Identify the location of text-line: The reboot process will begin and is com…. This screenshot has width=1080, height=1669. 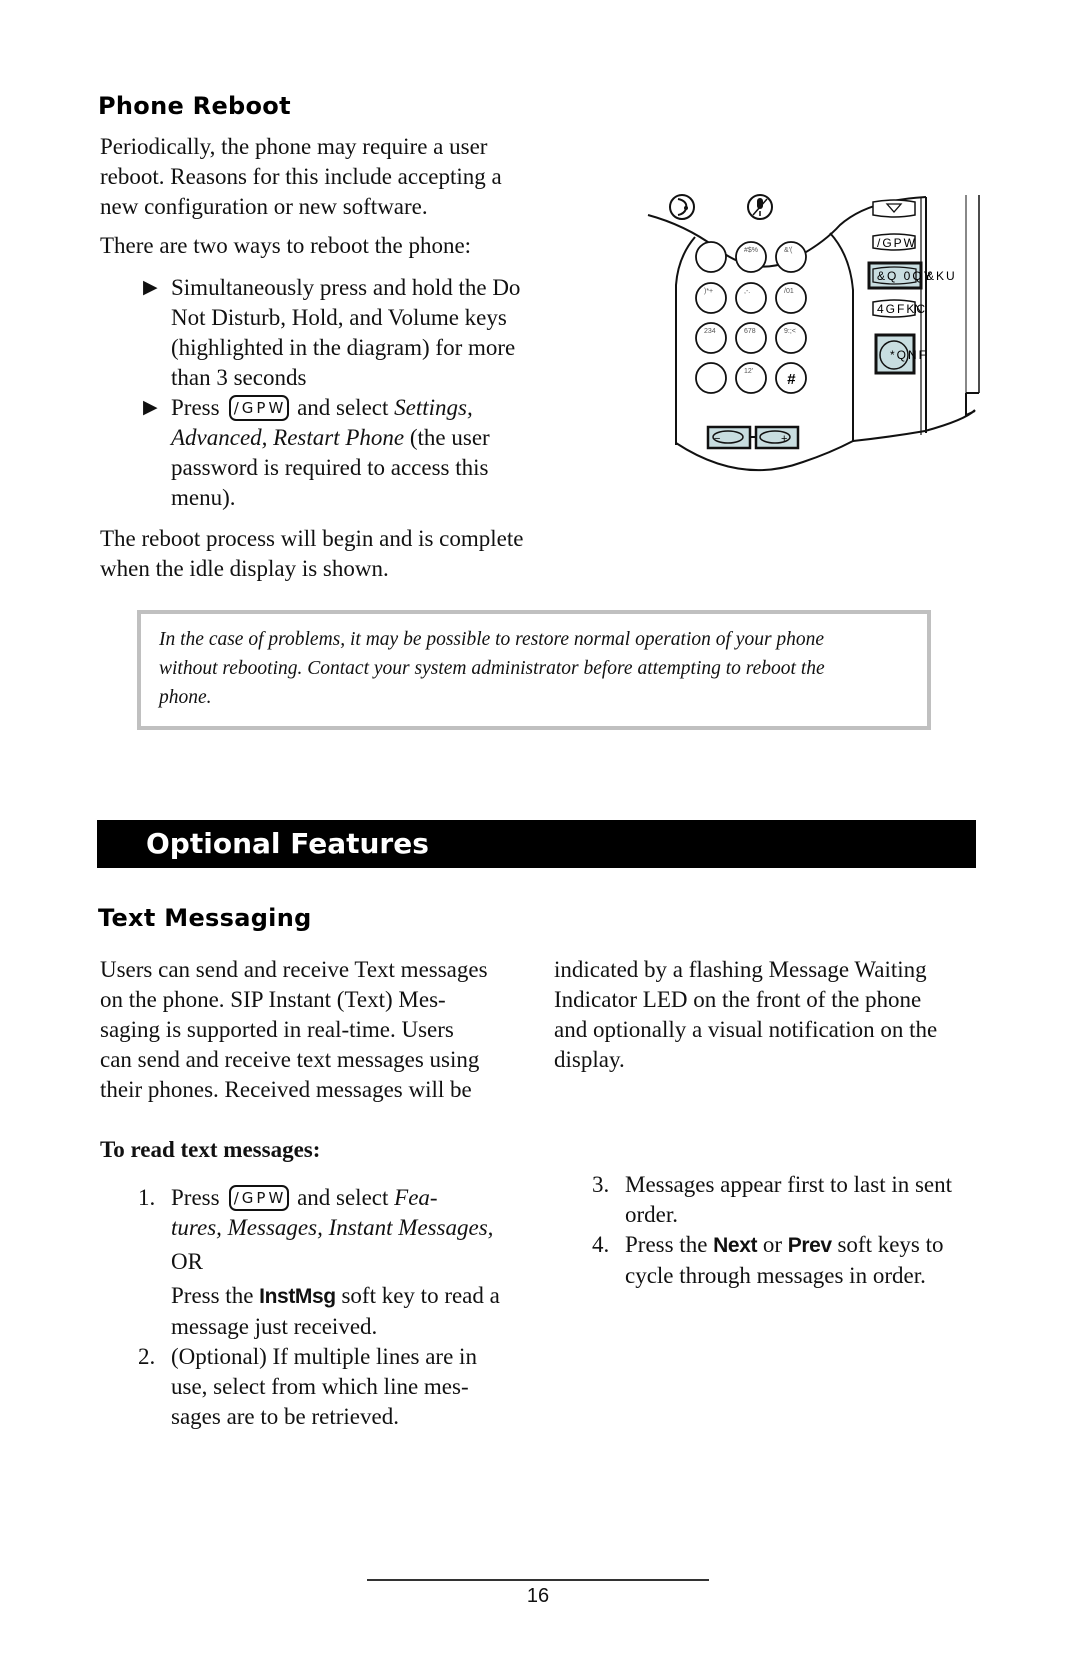
(312, 538).